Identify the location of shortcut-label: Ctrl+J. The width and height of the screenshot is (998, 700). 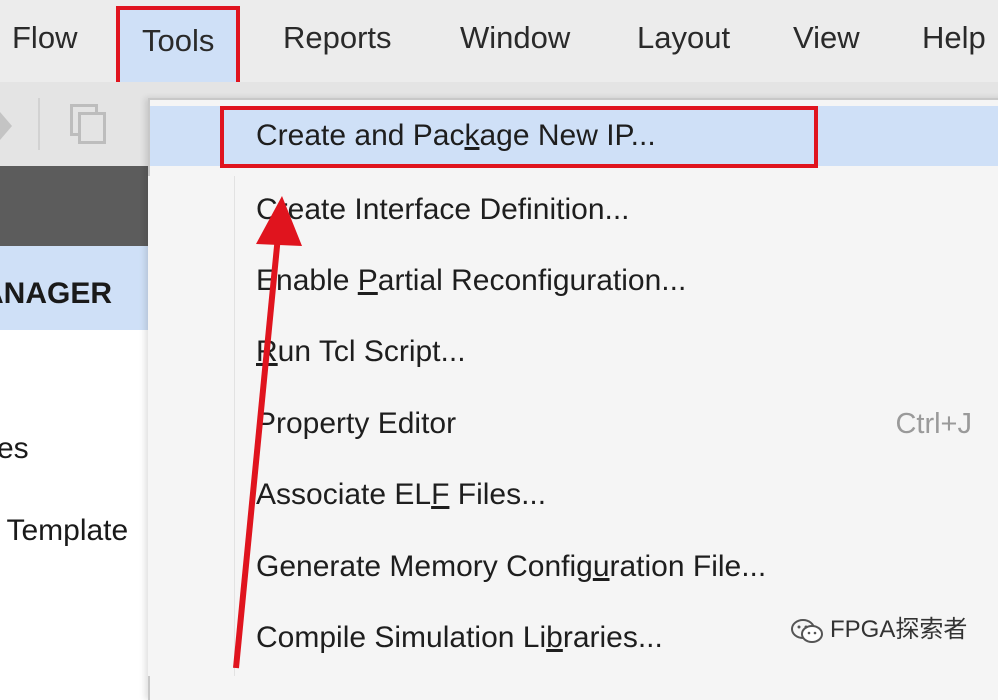
(933, 424).